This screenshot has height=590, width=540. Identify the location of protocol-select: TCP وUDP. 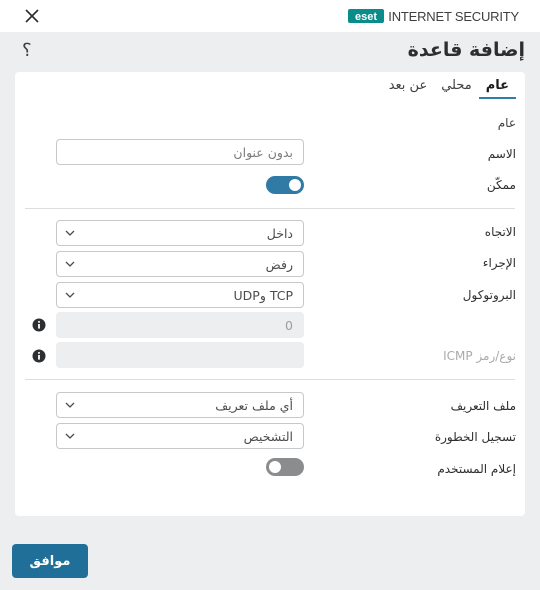
(180, 295).